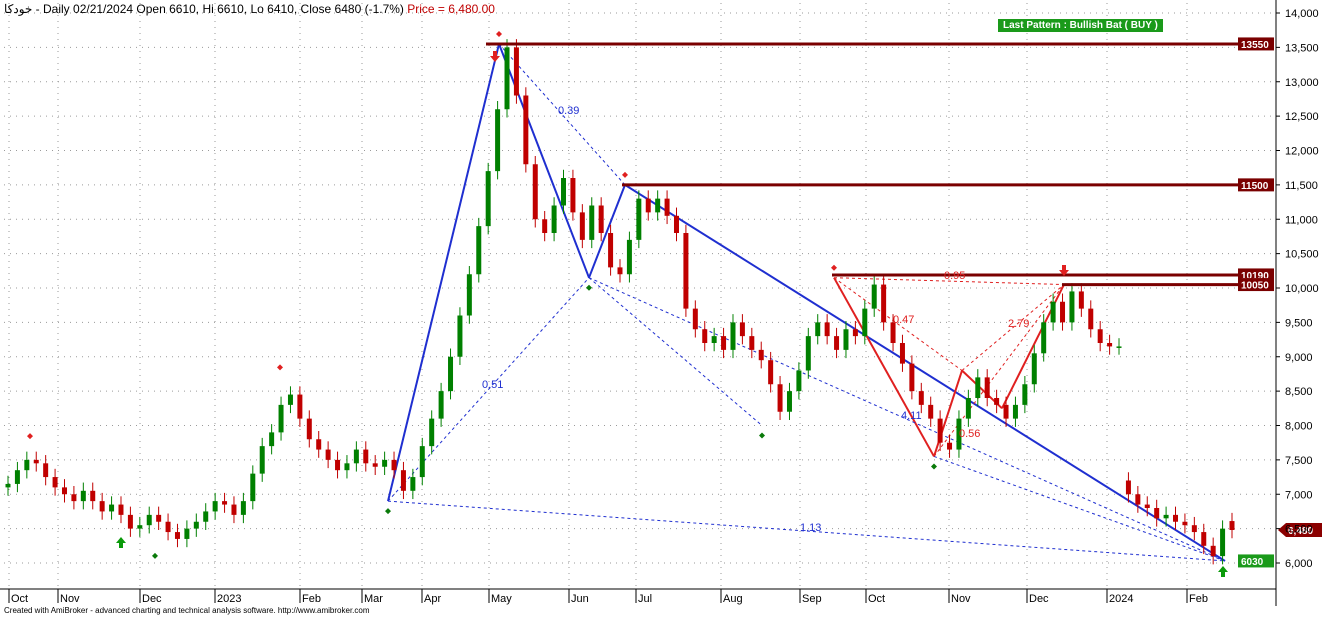  I want to click on pattern-leg, so click(443, 272).